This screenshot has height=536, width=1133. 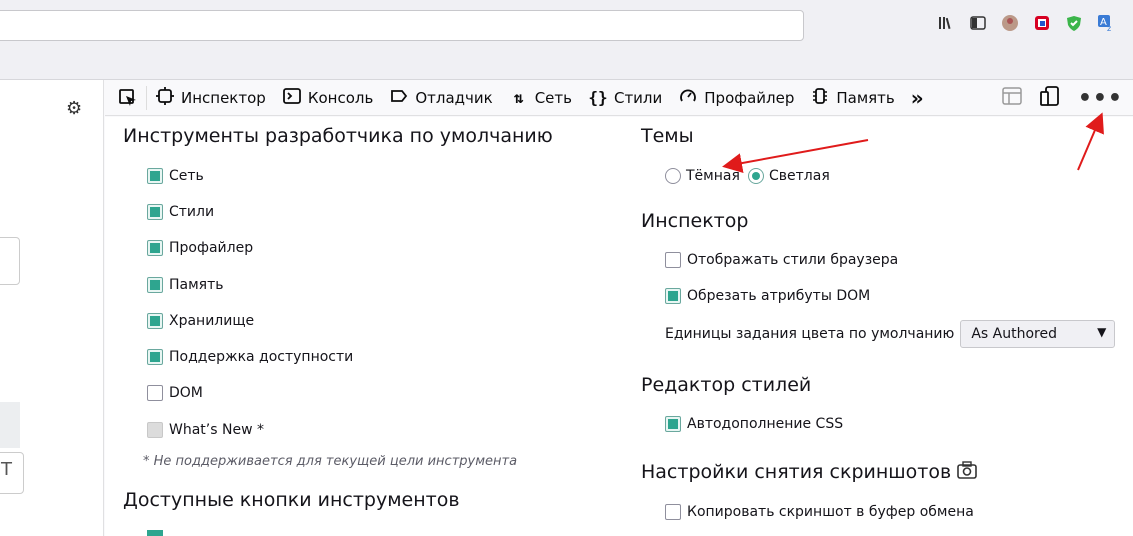 I want to click on network-icon: ⇅, so click(x=518, y=97).